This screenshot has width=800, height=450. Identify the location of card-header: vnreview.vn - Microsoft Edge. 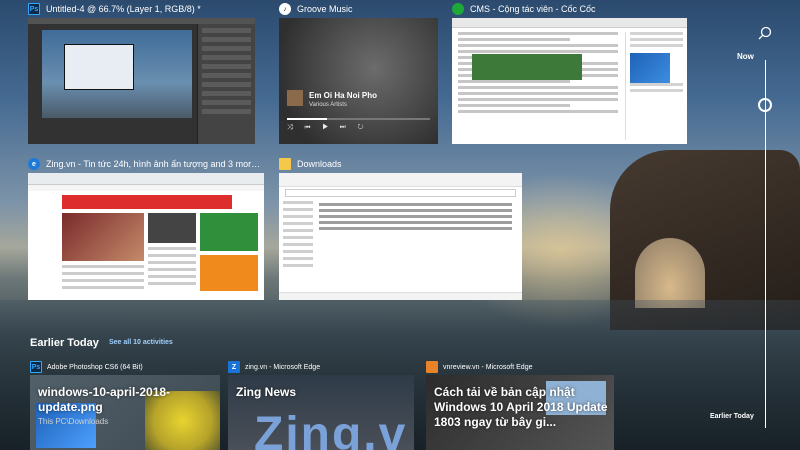
(520, 367).